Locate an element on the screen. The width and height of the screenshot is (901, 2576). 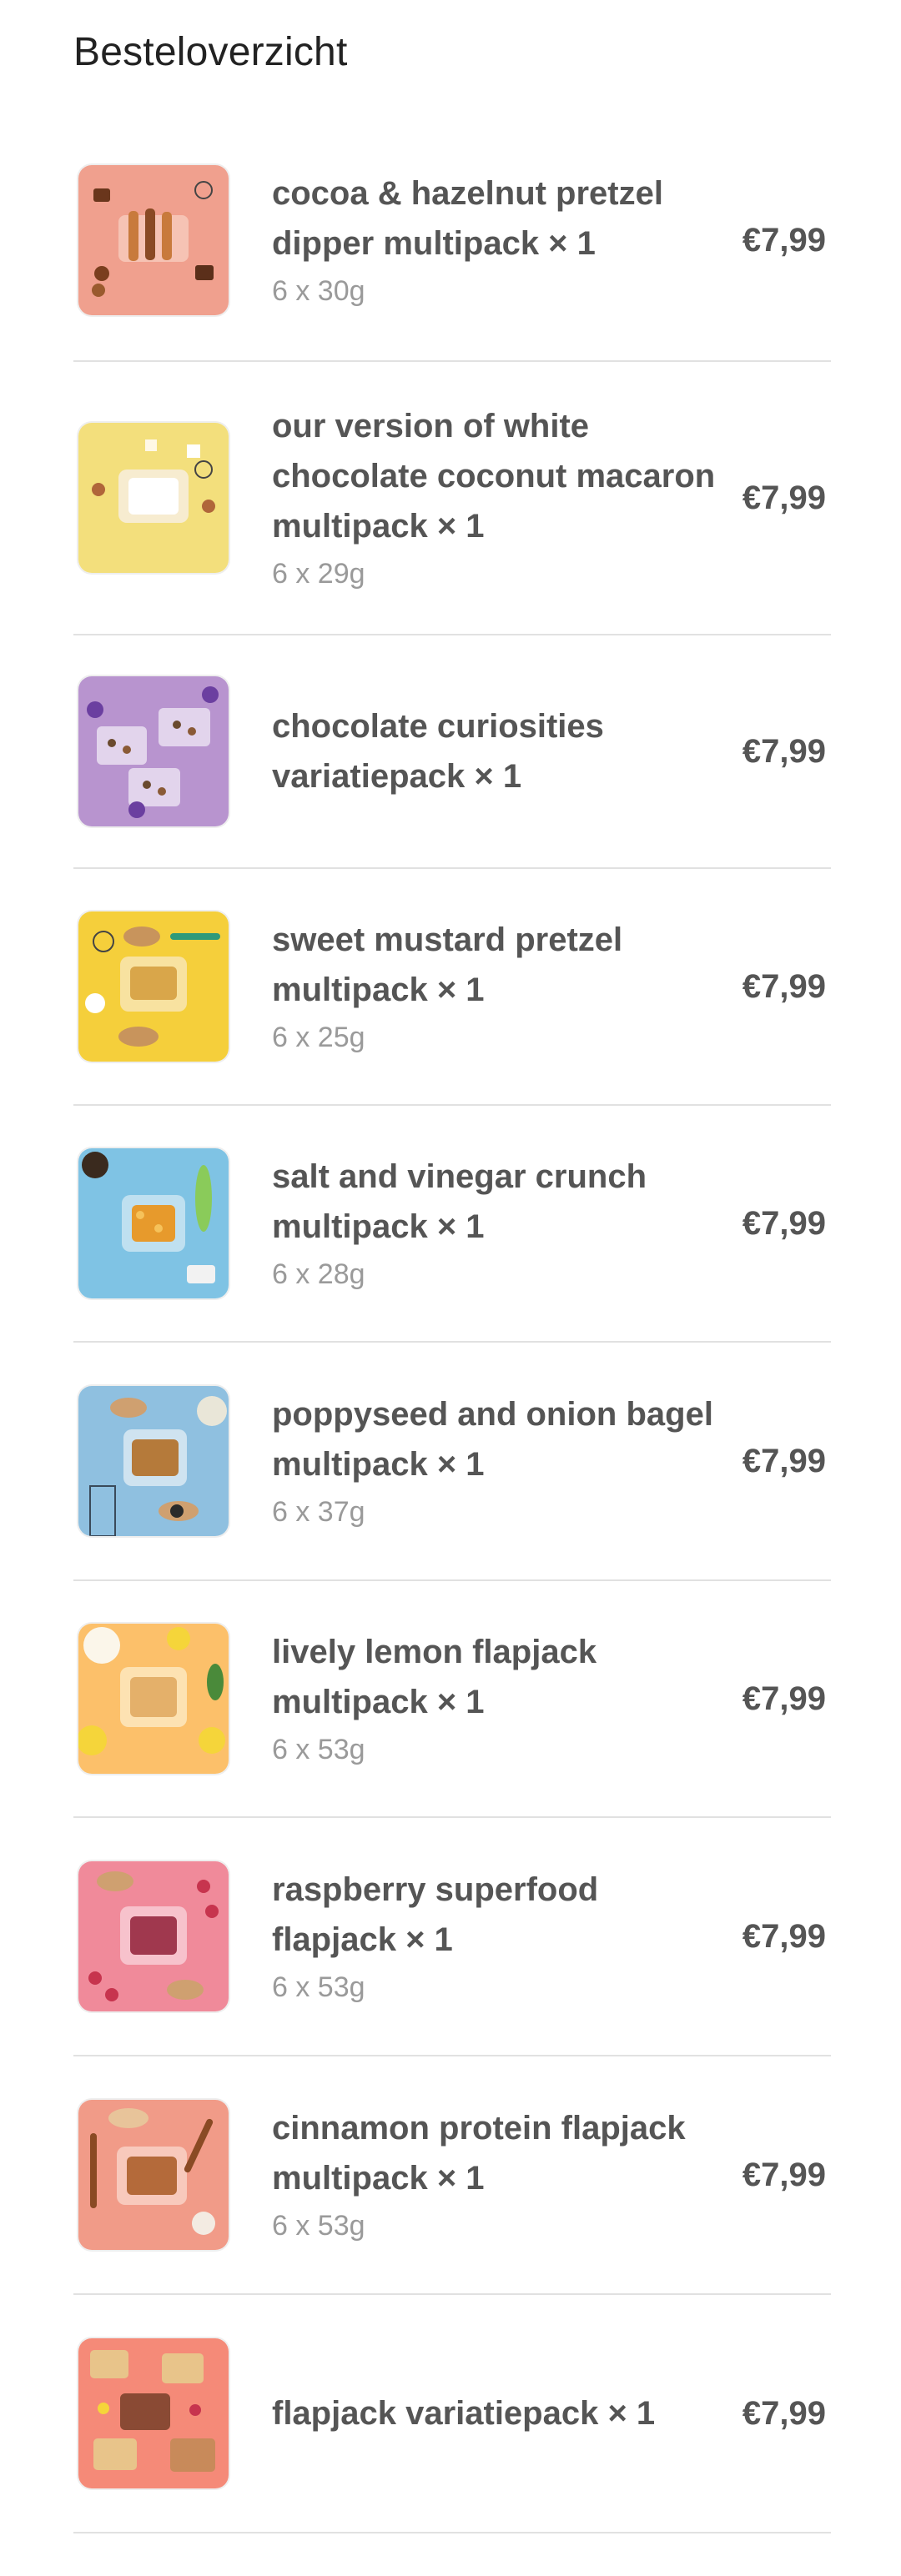
raspberry-flapjack-image is located at coordinates (153, 1936).